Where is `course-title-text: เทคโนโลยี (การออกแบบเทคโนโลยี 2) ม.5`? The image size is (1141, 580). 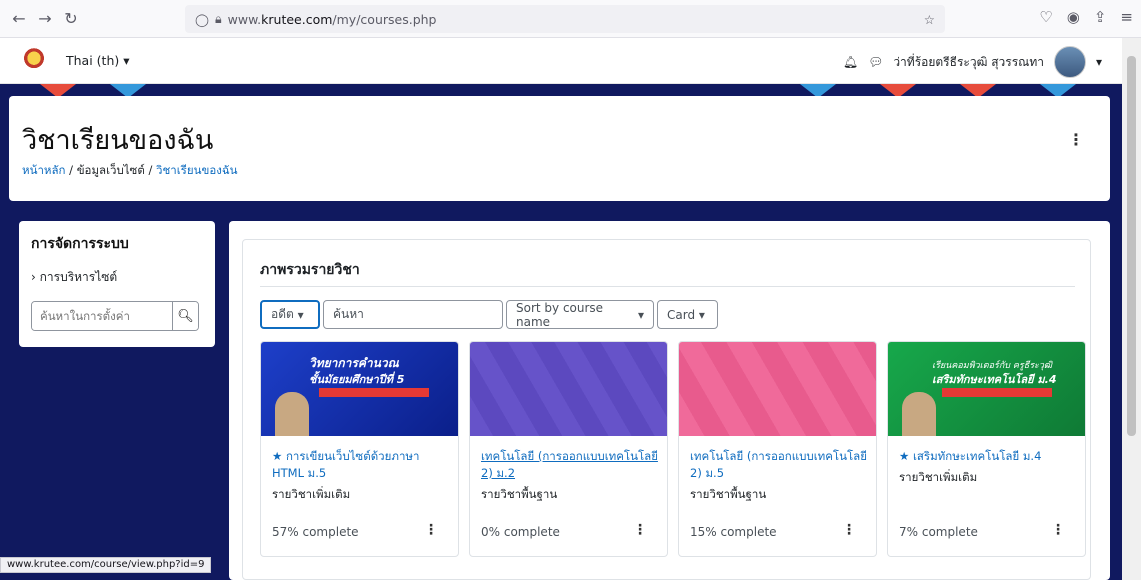
course-title-text: เทคโนโลยี (การออกแบบเทคโนโลยี 2) ม.5 is located at coordinates (778, 464).